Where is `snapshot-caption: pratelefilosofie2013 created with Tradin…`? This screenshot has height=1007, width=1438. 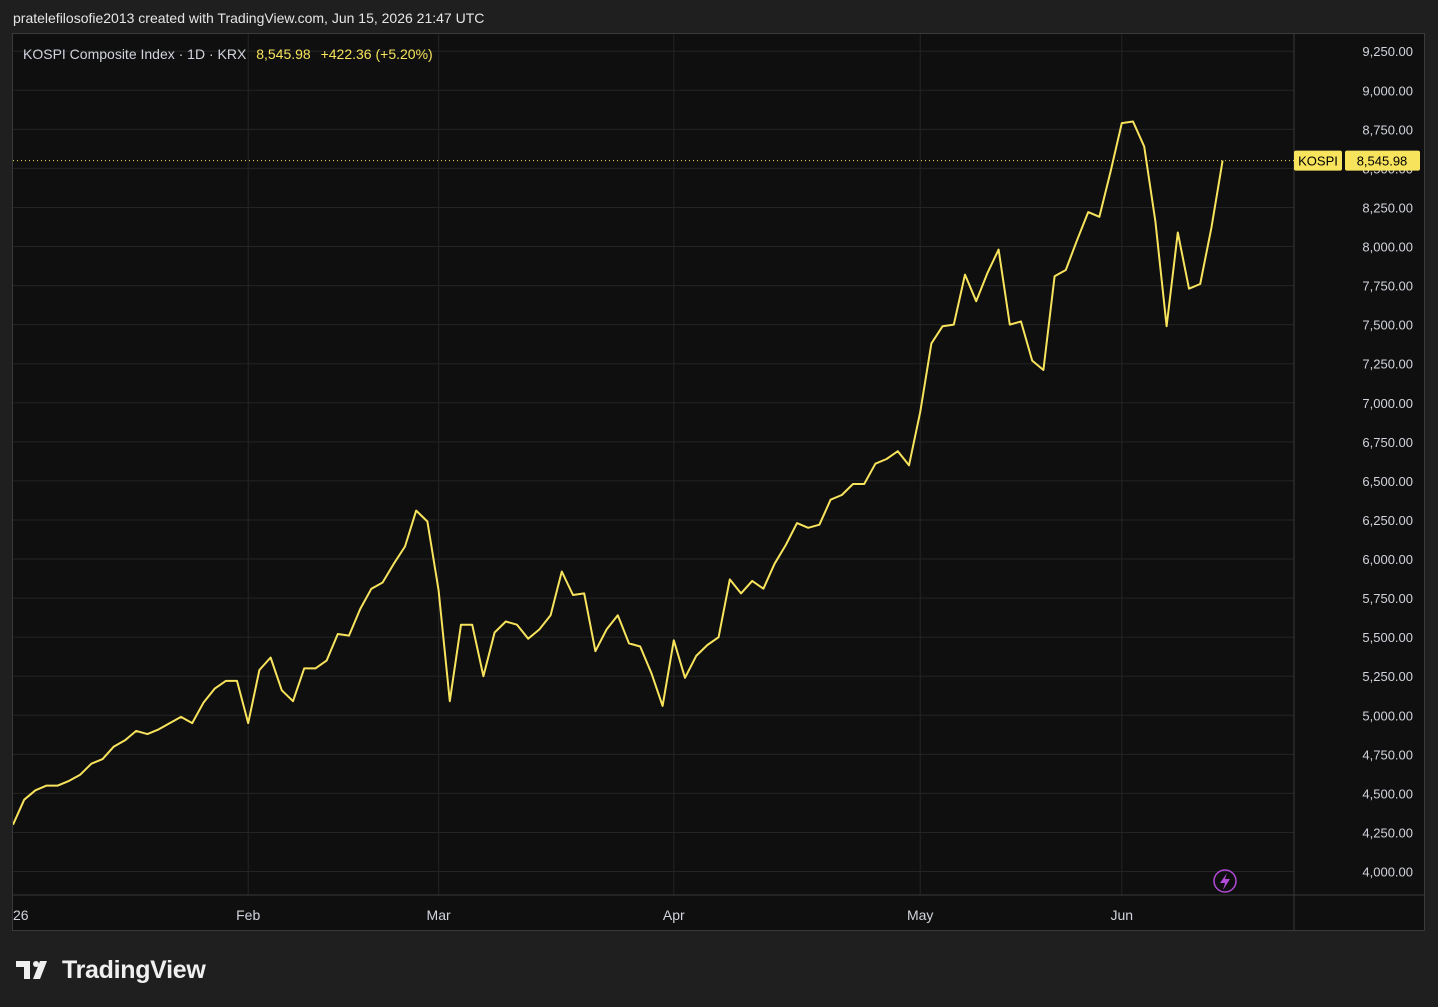 snapshot-caption: pratelefilosofie2013 created with Tradin… is located at coordinates (249, 18).